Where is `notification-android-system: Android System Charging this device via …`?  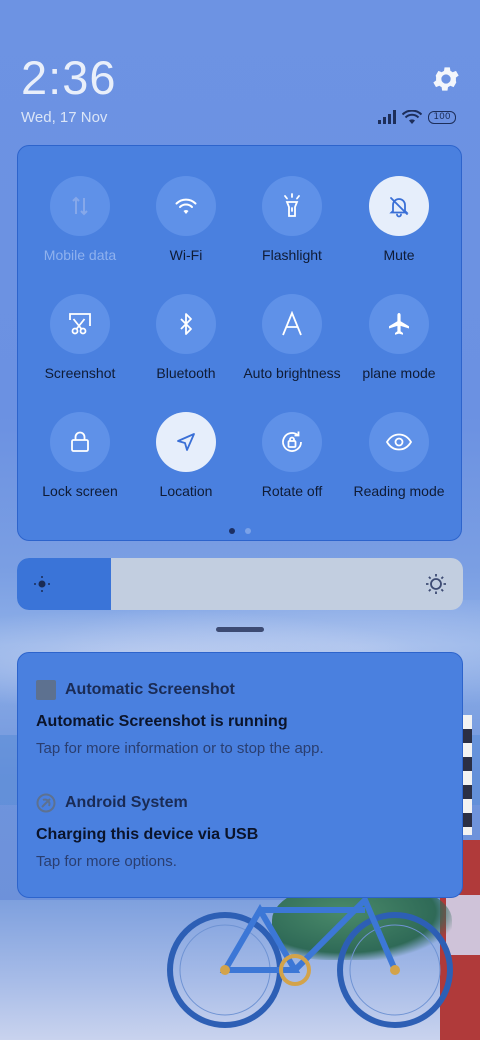
notification-android-system: Android System Charging this device via … is located at coordinates (240, 831).